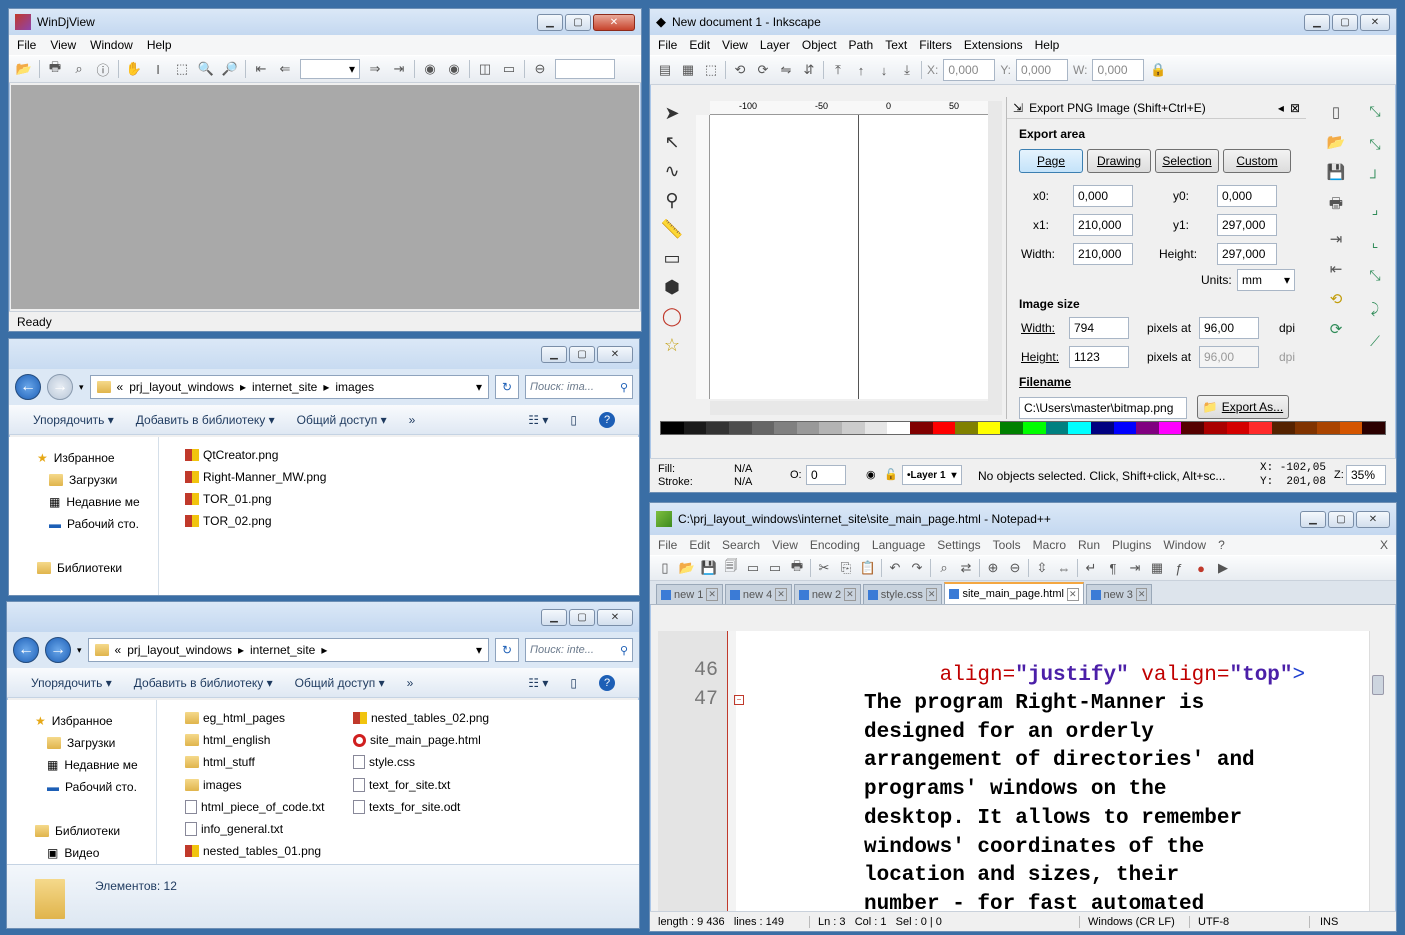 The image size is (1405, 935). I want to click on file-item: nested_tables_01.png, so click(253, 851).